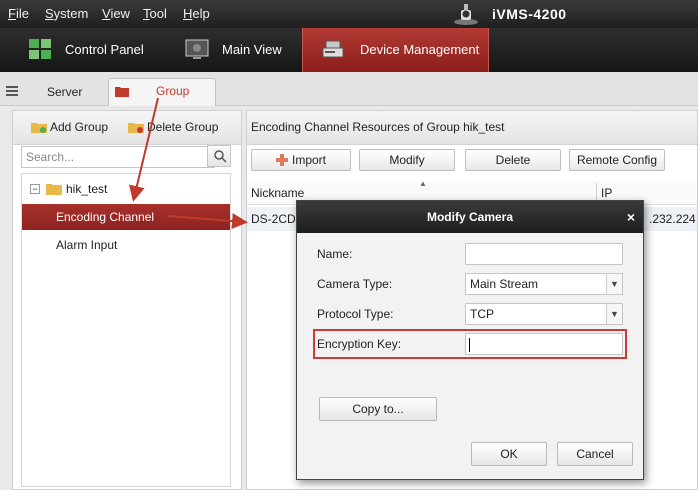  What do you see at coordinates (66, 13) in the screenshot?
I see `menu-system: System` at bounding box center [66, 13].